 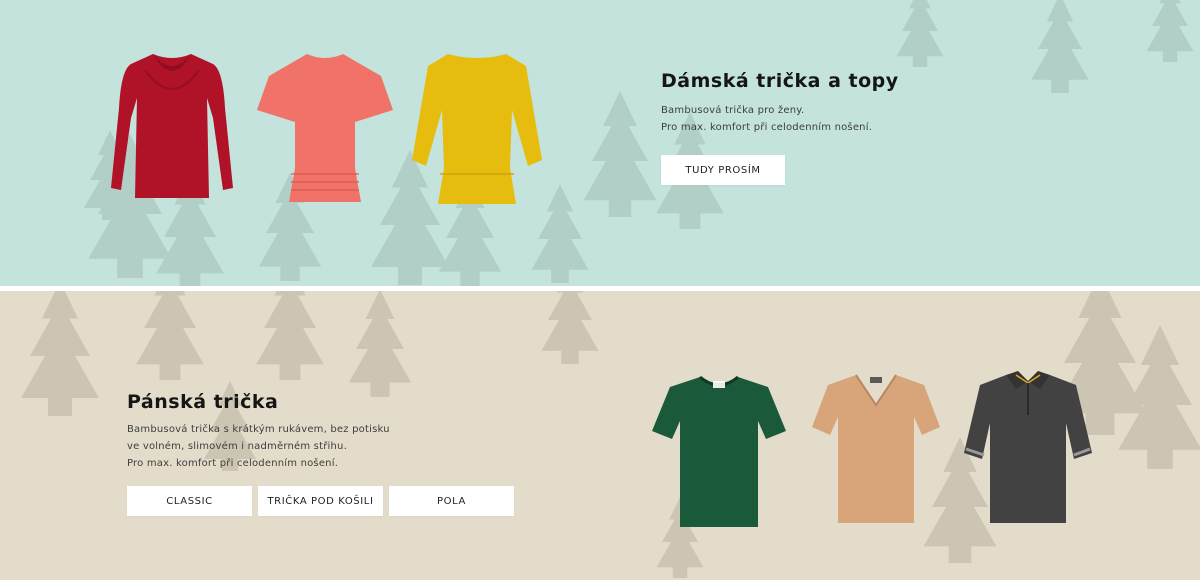 What do you see at coordinates (203, 402) in the screenshot?
I see `men-section-title: Pánská trička` at bounding box center [203, 402].